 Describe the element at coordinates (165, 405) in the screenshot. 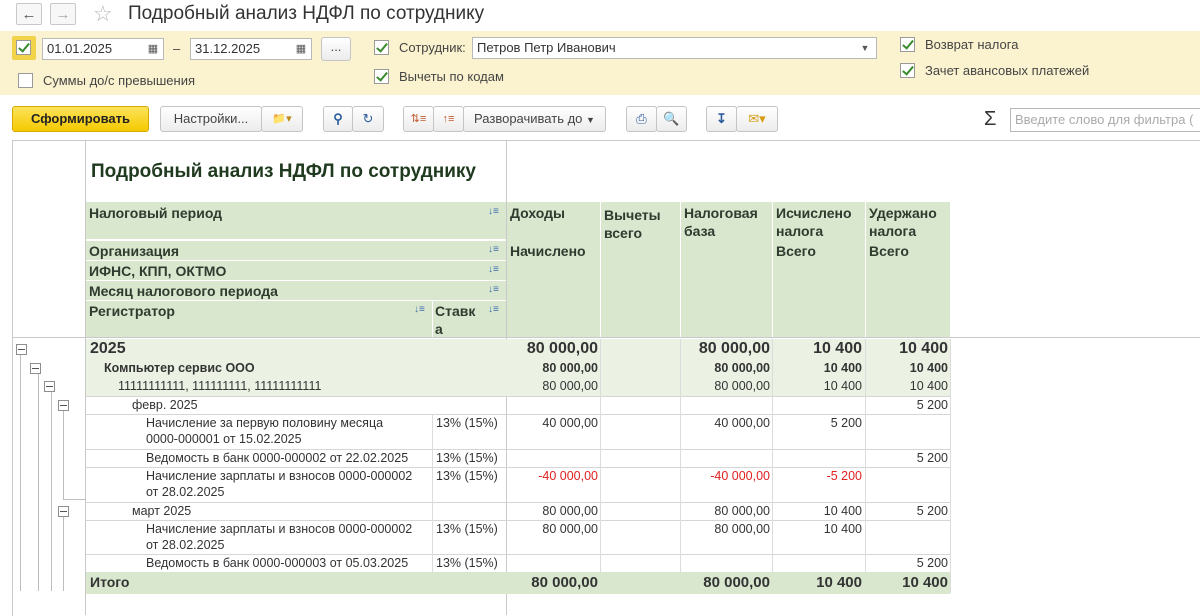

I see `report-row-label: февр. 2025` at that location.